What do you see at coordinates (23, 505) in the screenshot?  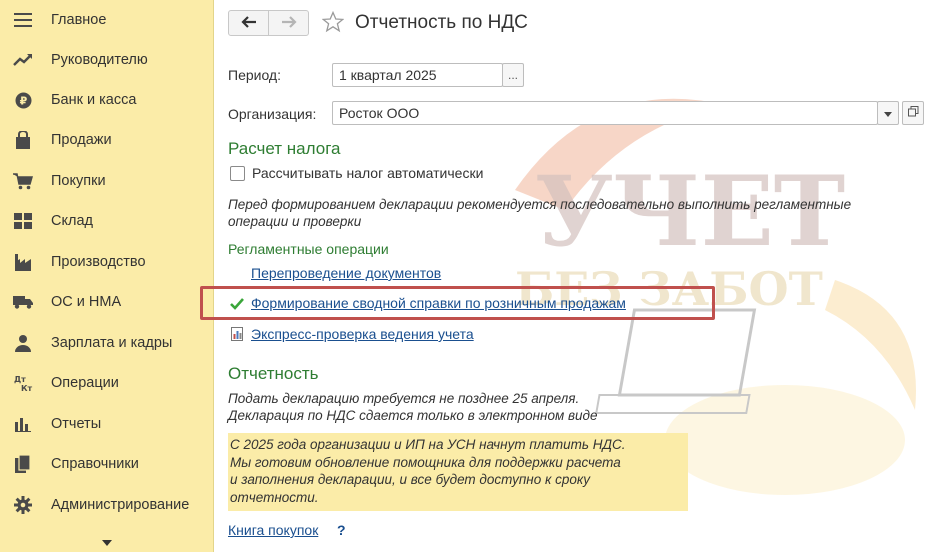 I see `gear-icon` at bounding box center [23, 505].